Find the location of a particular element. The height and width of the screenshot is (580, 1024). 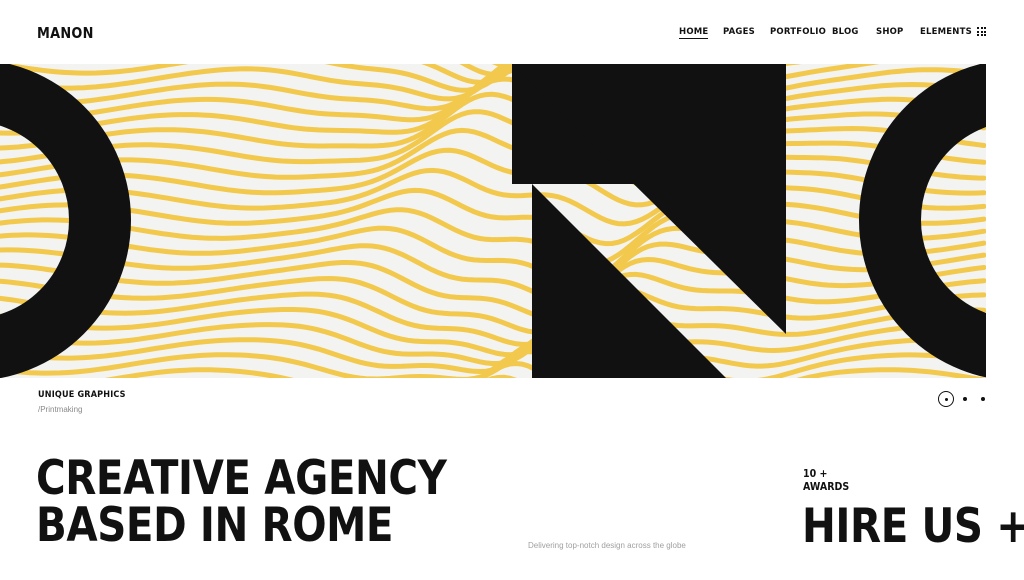

nav-shop: SHOP is located at coordinates (890, 32).